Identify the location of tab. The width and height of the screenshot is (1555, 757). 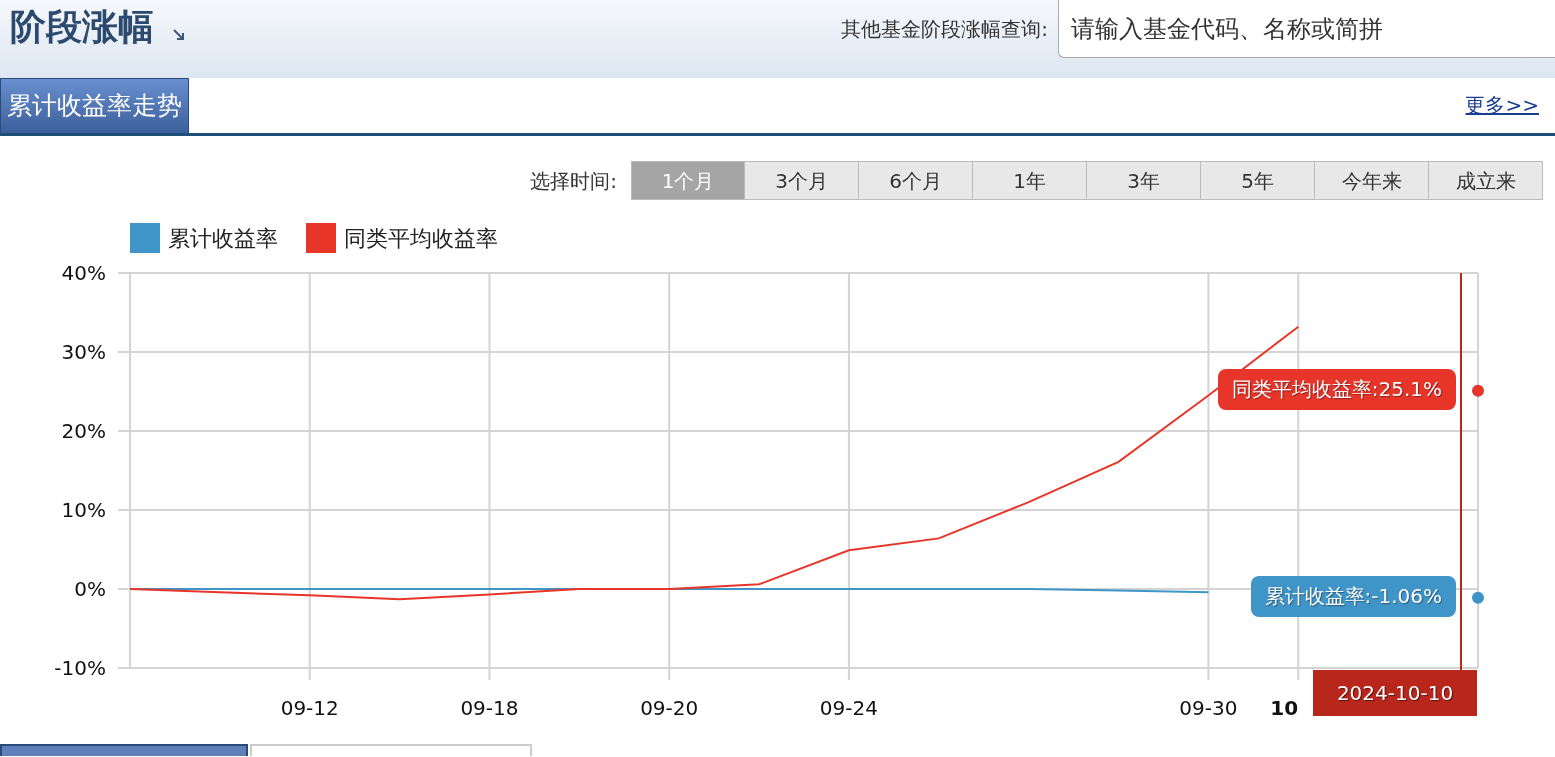
(124, 750).